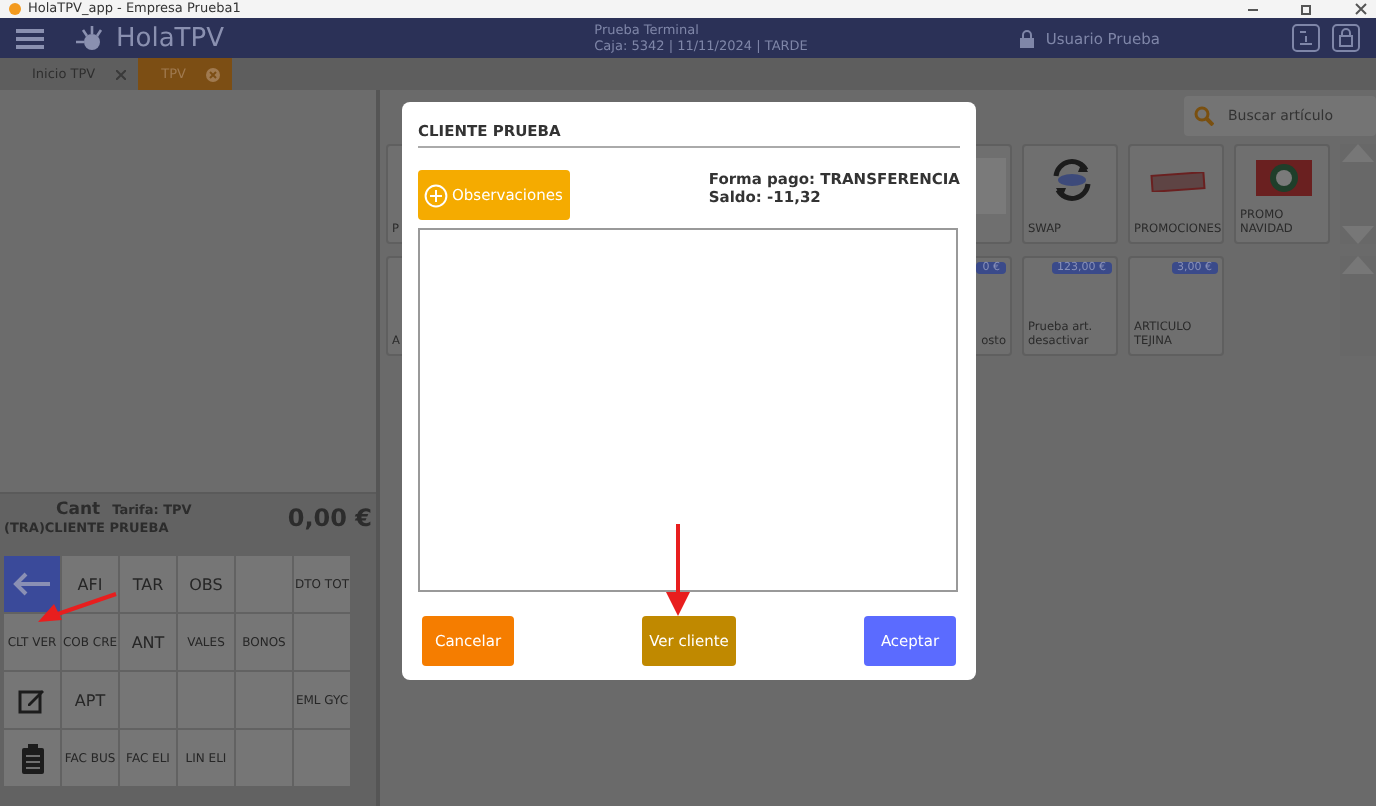 The height and width of the screenshot is (806, 1376). What do you see at coordinates (1072, 180) in the screenshot?
I see `swap-icon` at bounding box center [1072, 180].